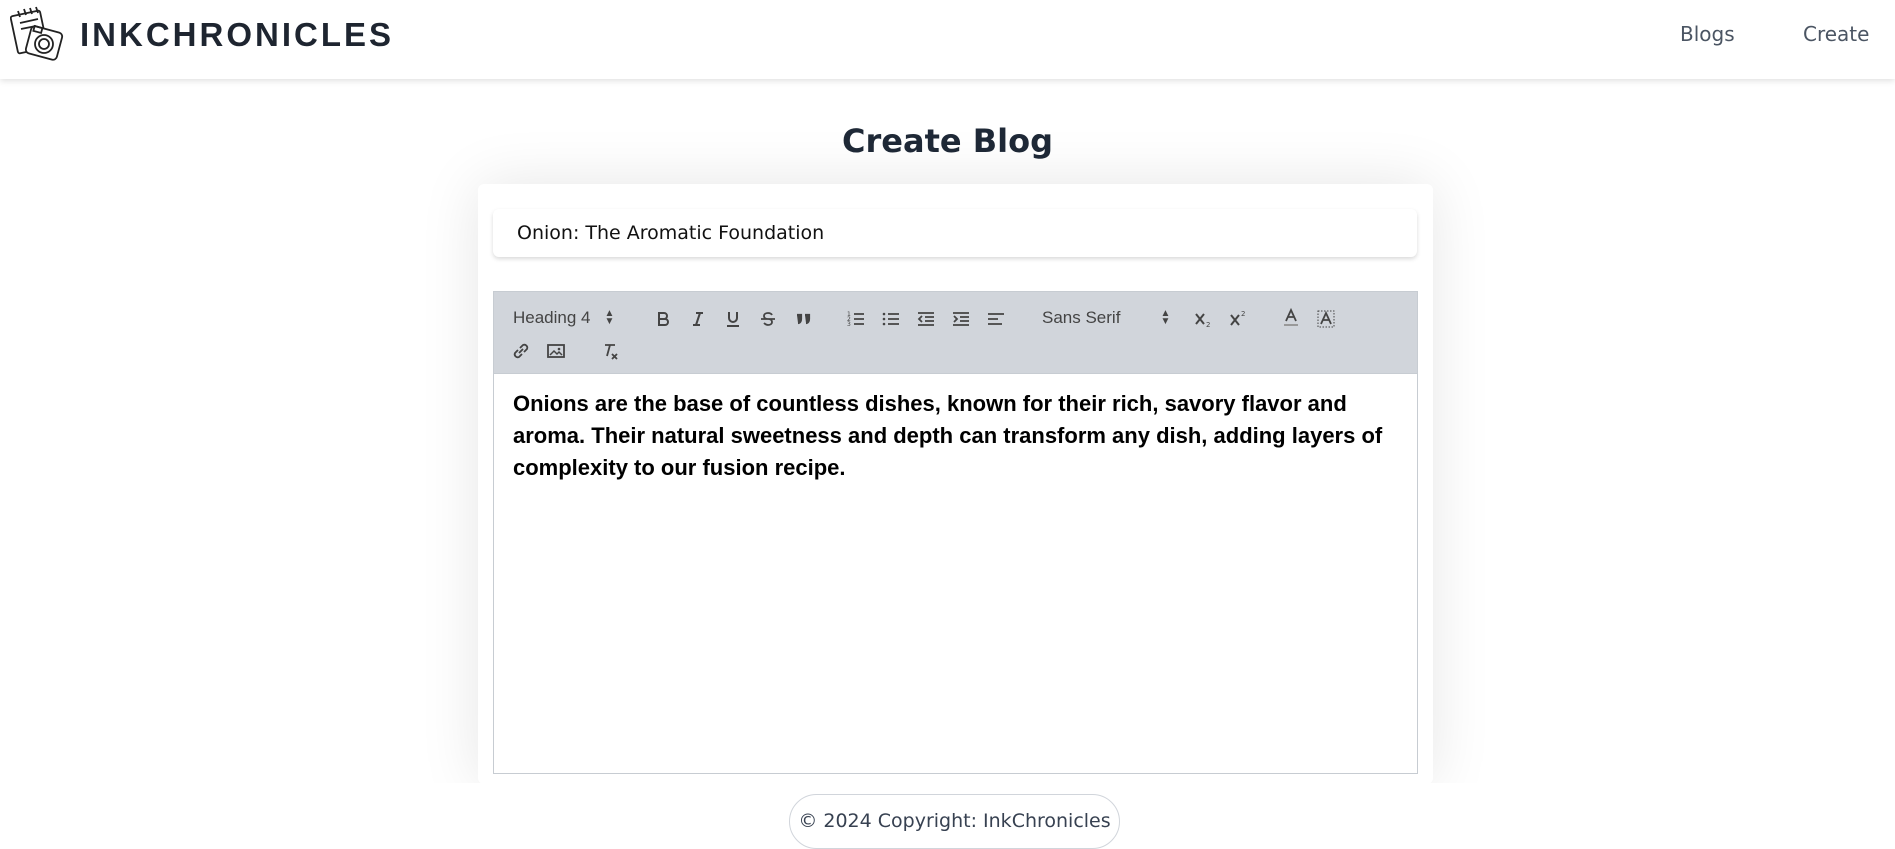  I want to click on text-color-button, so click(1291, 317).